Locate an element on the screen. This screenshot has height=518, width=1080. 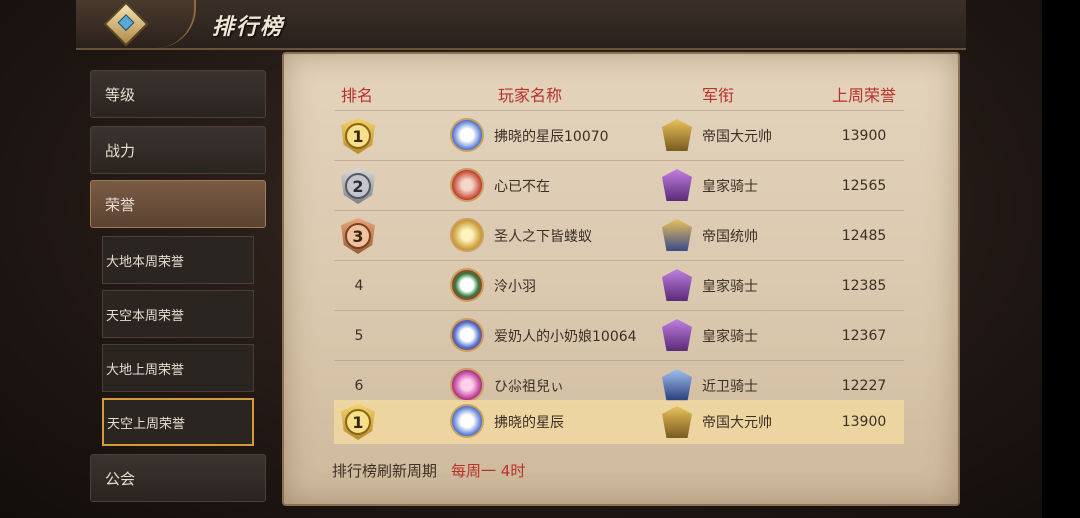
tab-power: 战力 is located at coordinates (178, 150).